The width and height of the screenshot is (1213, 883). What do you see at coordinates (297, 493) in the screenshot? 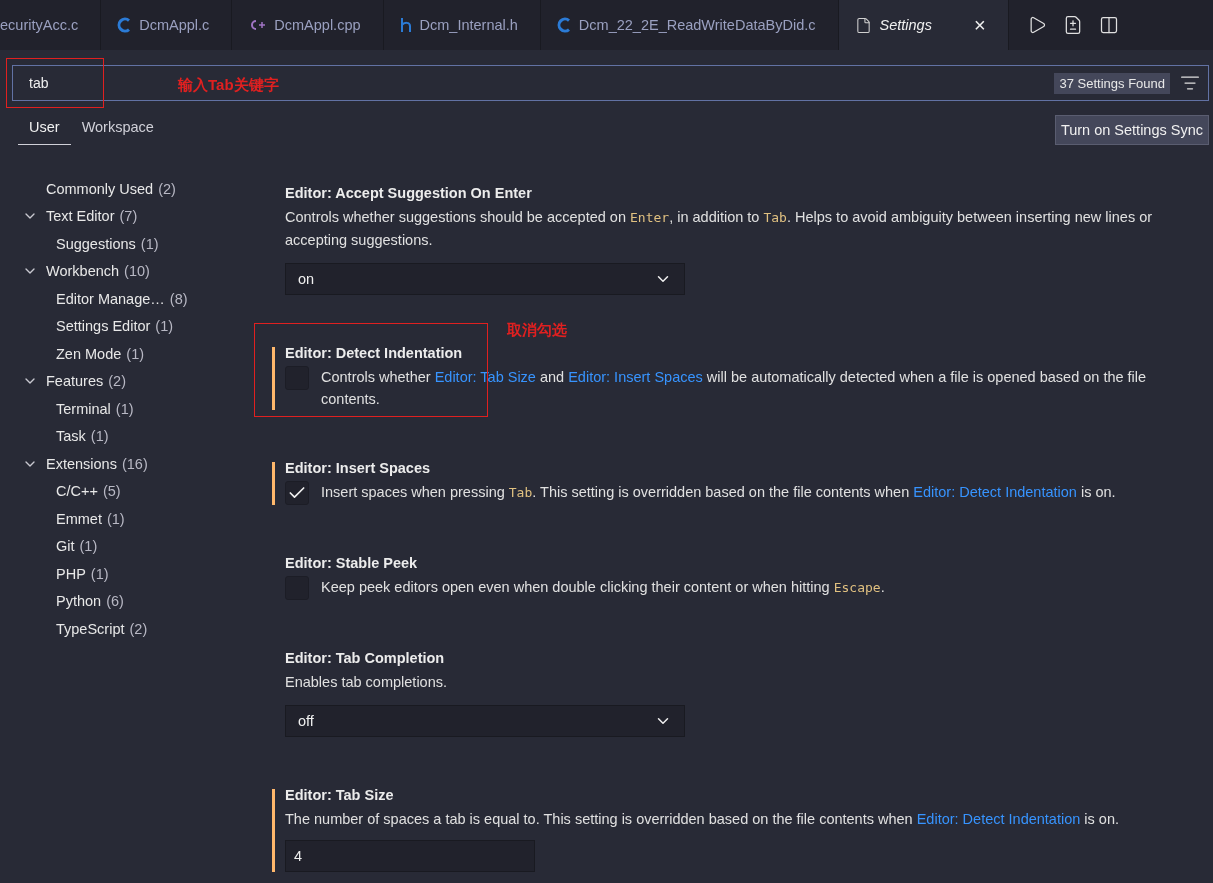
I see `checkbox` at bounding box center [297, 493].